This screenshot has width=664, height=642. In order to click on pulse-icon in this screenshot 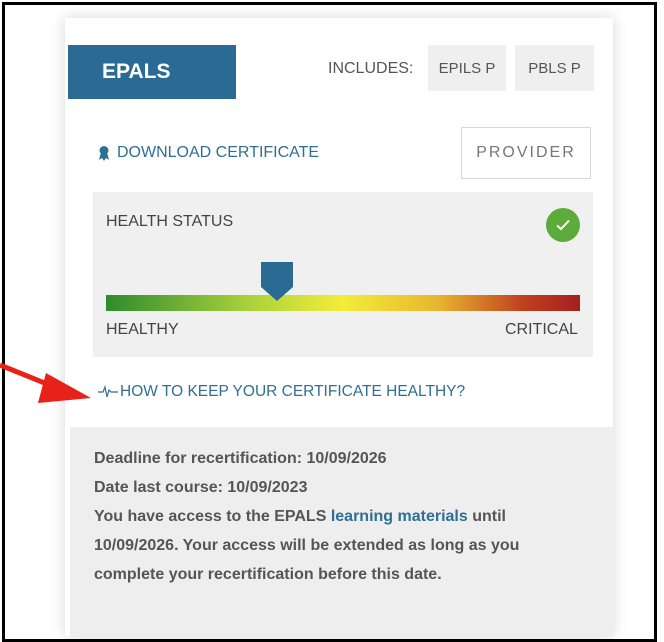, I will do `click(108, 391)`.